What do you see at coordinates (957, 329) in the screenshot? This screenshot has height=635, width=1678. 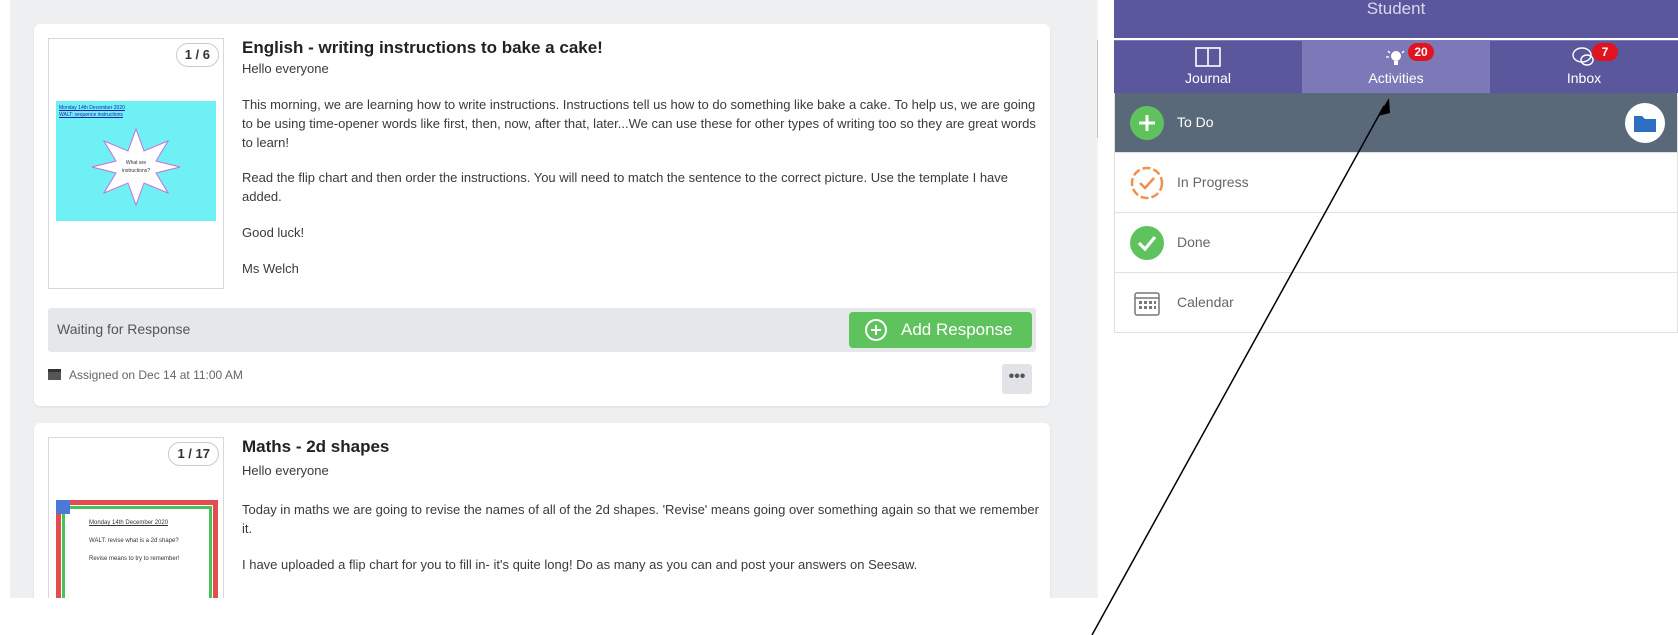 I see `add-response-label: Add Response` at bounding box center [957, 329].